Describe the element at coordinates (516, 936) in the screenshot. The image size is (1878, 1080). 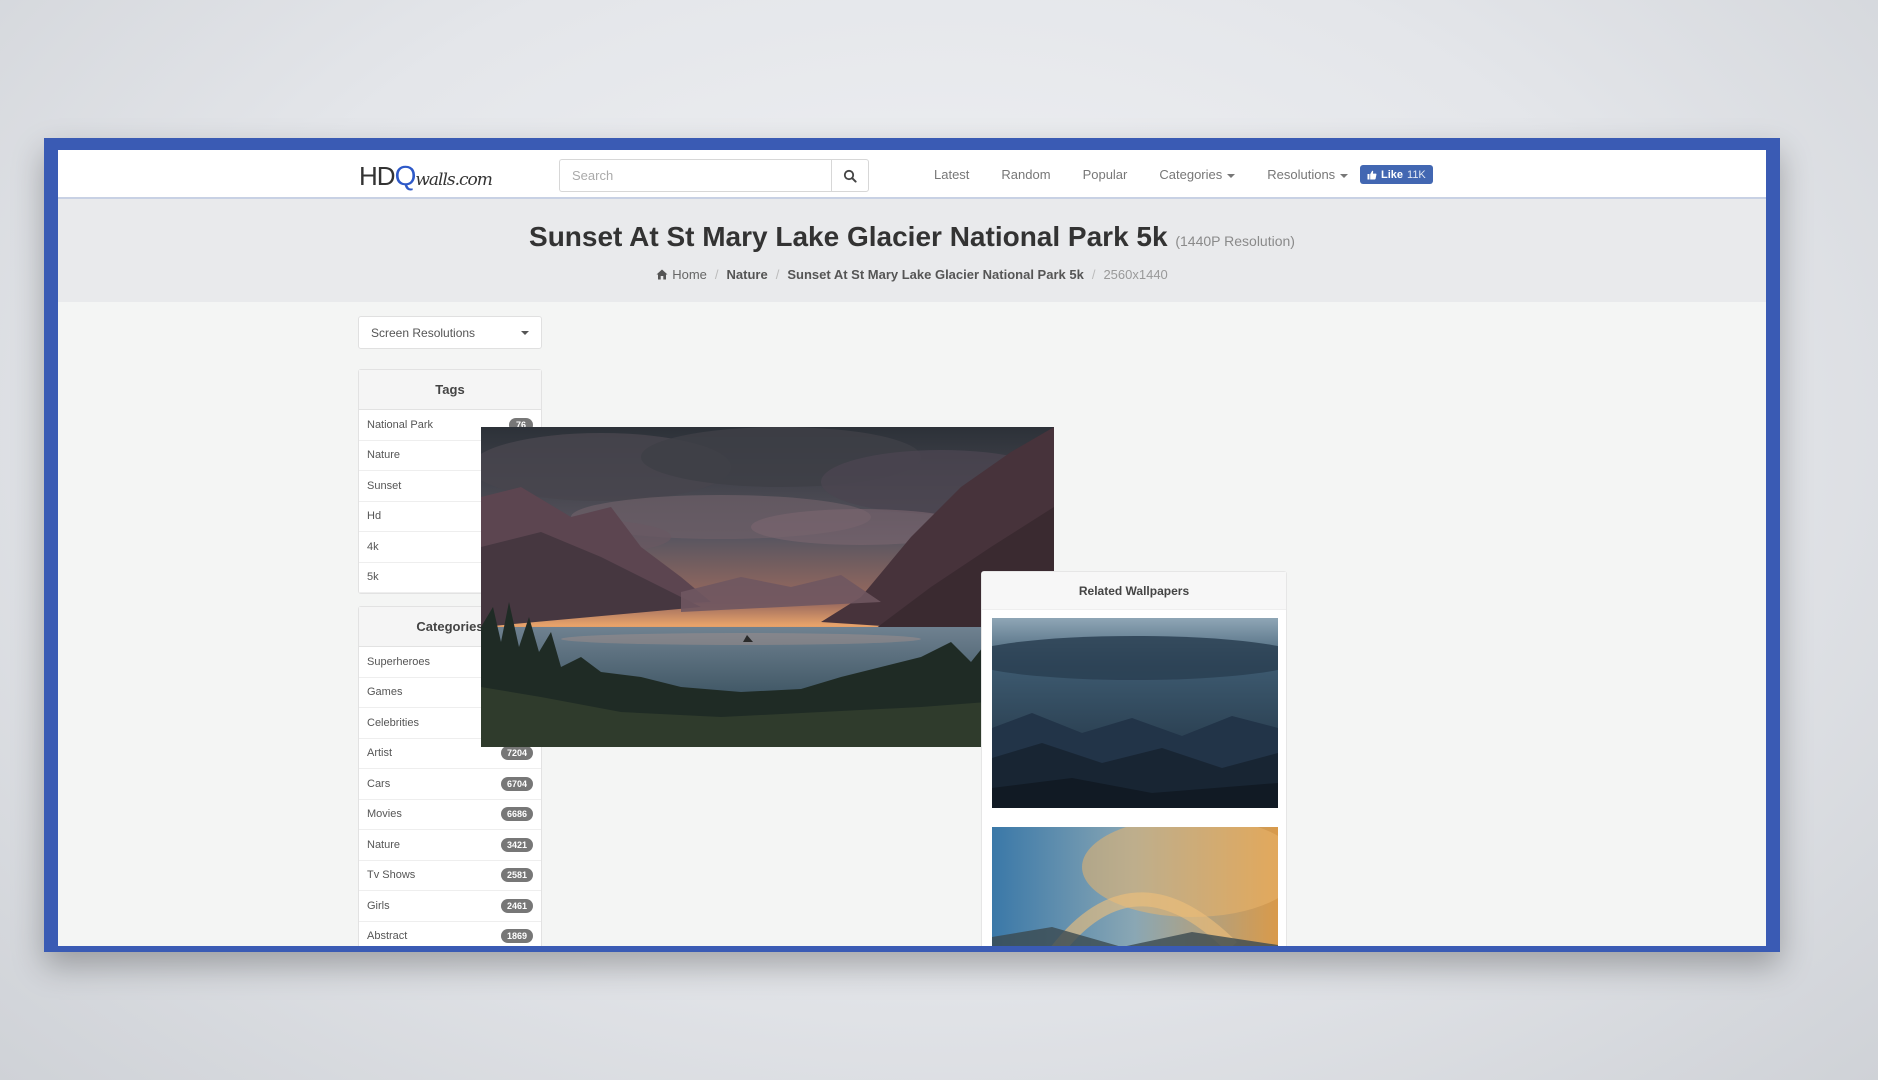
I see `count-badge: 1869` at that location.